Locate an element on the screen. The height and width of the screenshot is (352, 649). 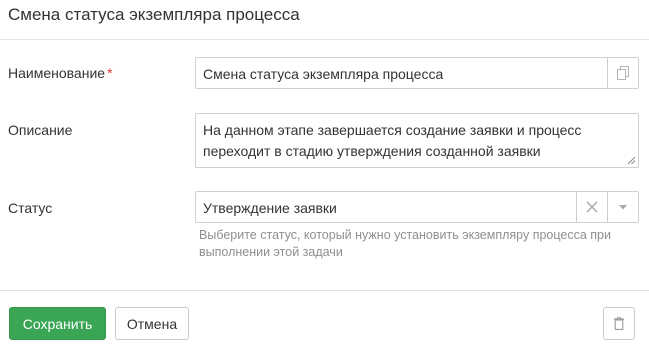
status-clear-button is located at coordinates (591, 207).